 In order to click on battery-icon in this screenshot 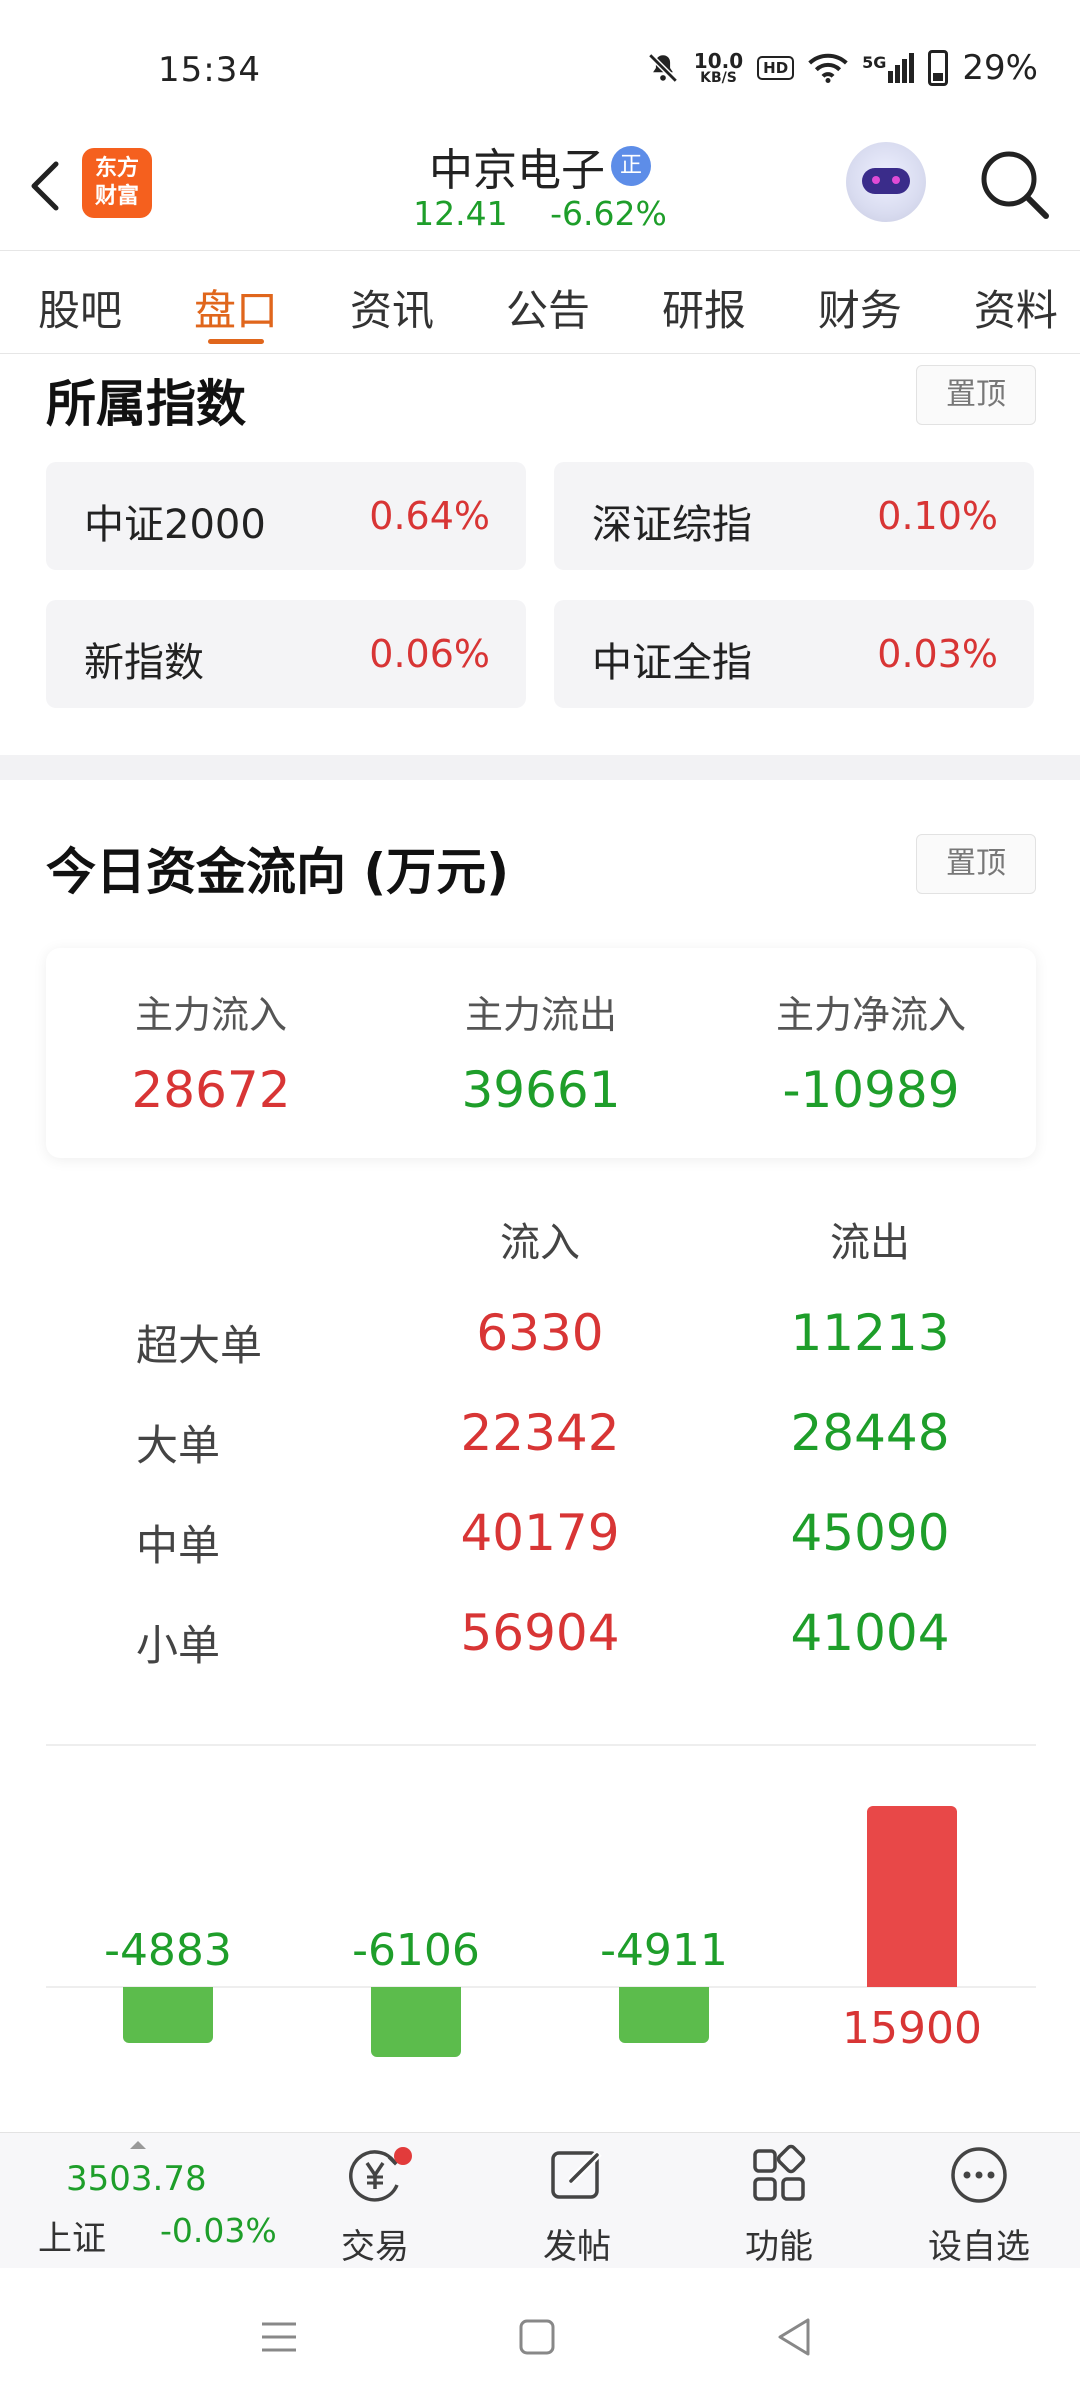, I will do `click(938, 68)`.